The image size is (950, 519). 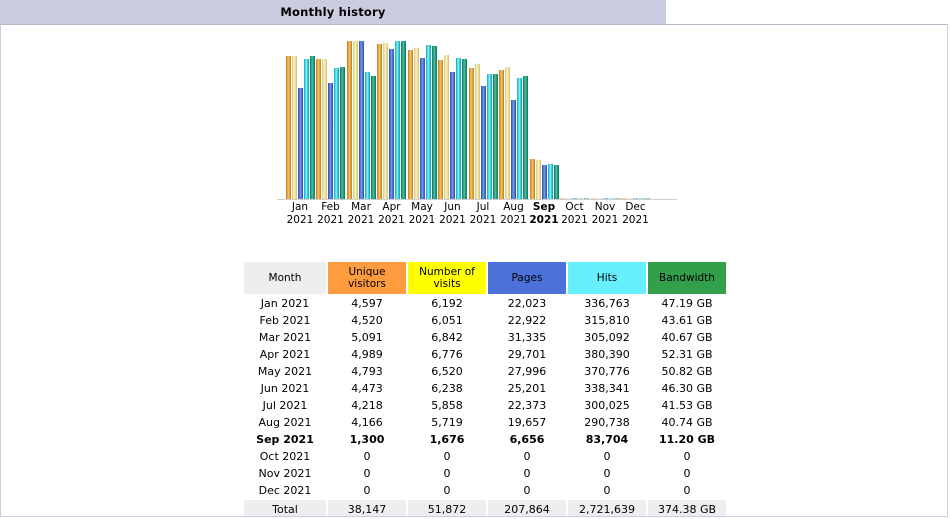 What do you see at coordinates (607, 371) in the screenshot?
I see `cell-hits: 370,776` at bounding box center [607, 371].